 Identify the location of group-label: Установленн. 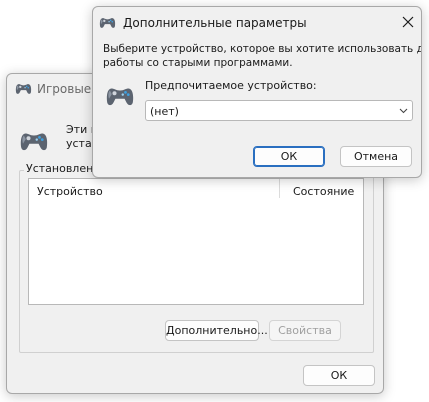
(63, 168).